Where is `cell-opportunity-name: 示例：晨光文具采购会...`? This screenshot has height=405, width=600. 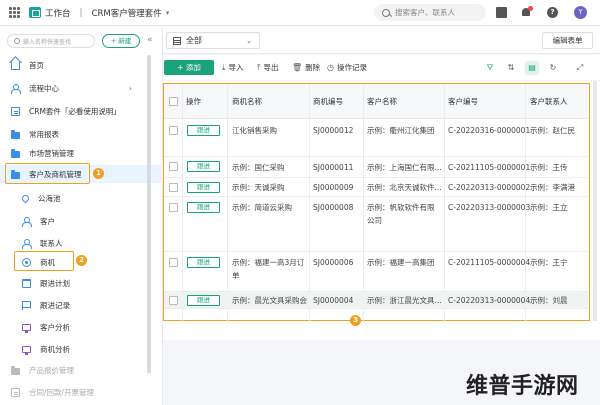 cell-opportunity-name: 示例：晨光文具采购会... is located at coordinates (270, 300).